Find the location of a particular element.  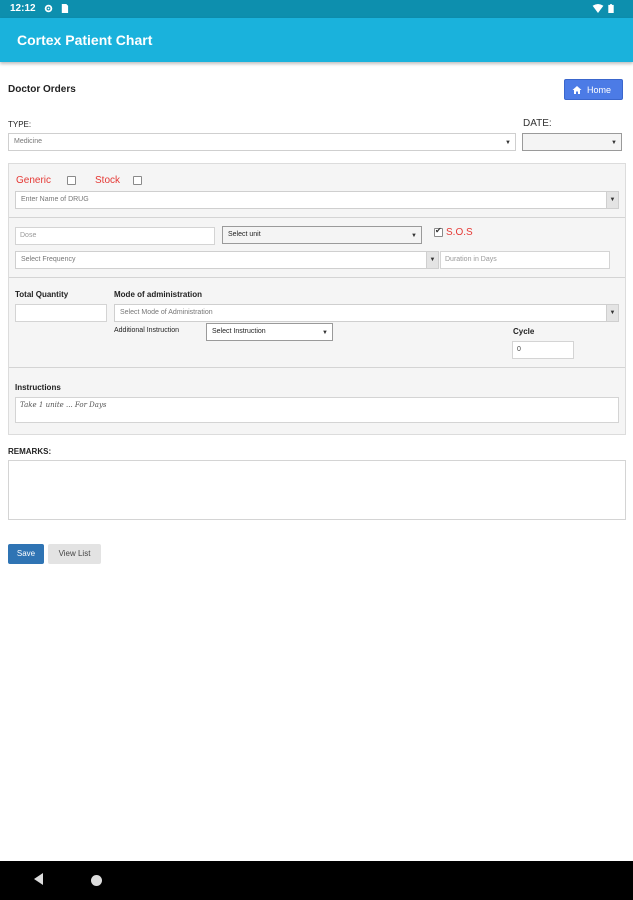

total-quantity-label: Total Quantity is located at coordinates (42, 294).